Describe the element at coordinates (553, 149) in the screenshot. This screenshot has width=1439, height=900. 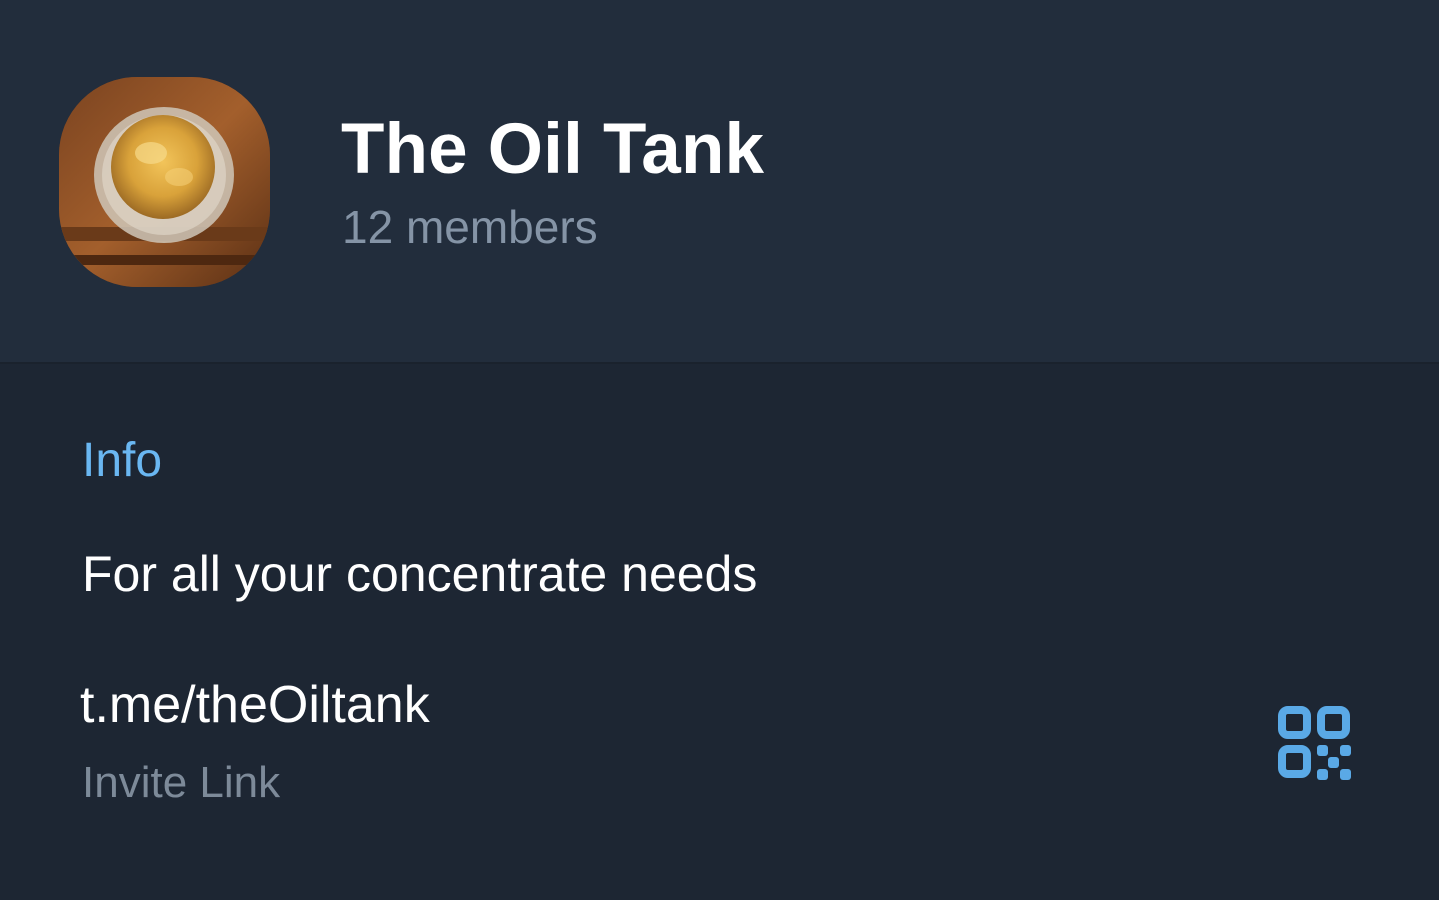
I see `chat-title: The Oil Tank` at that location.